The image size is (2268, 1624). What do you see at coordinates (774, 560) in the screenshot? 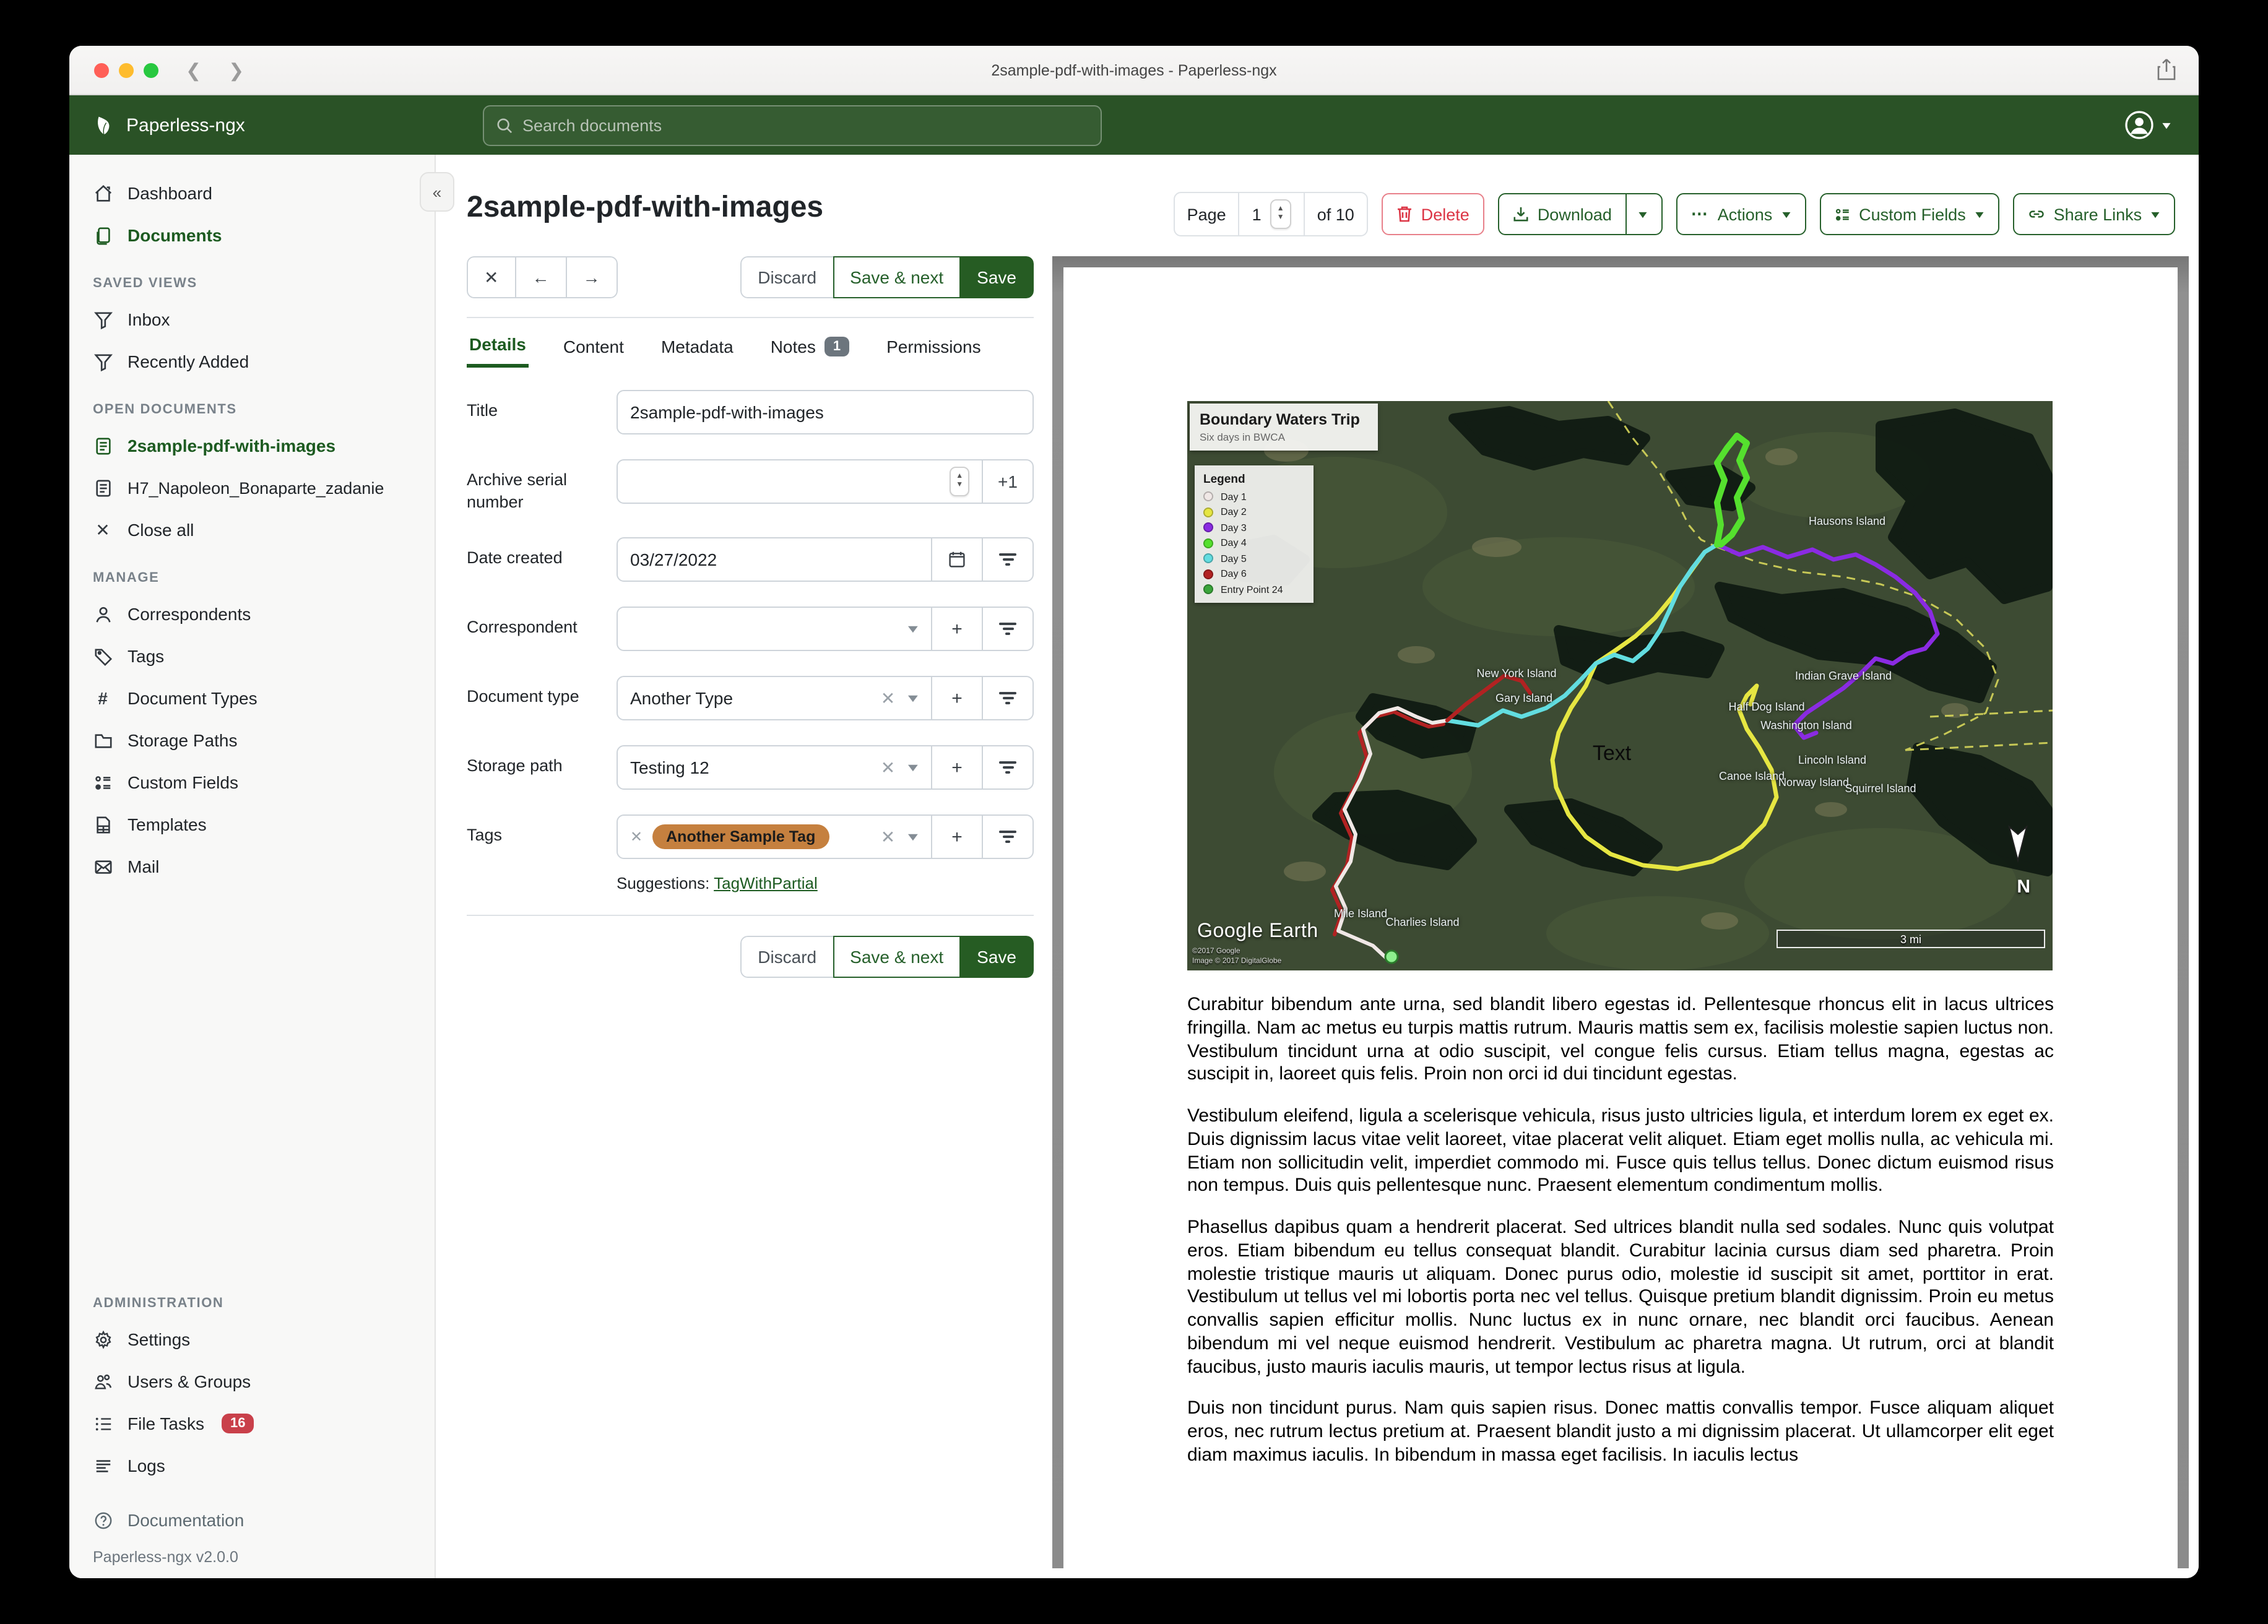
I see `date-created-input` at bounding box center [774, 560].